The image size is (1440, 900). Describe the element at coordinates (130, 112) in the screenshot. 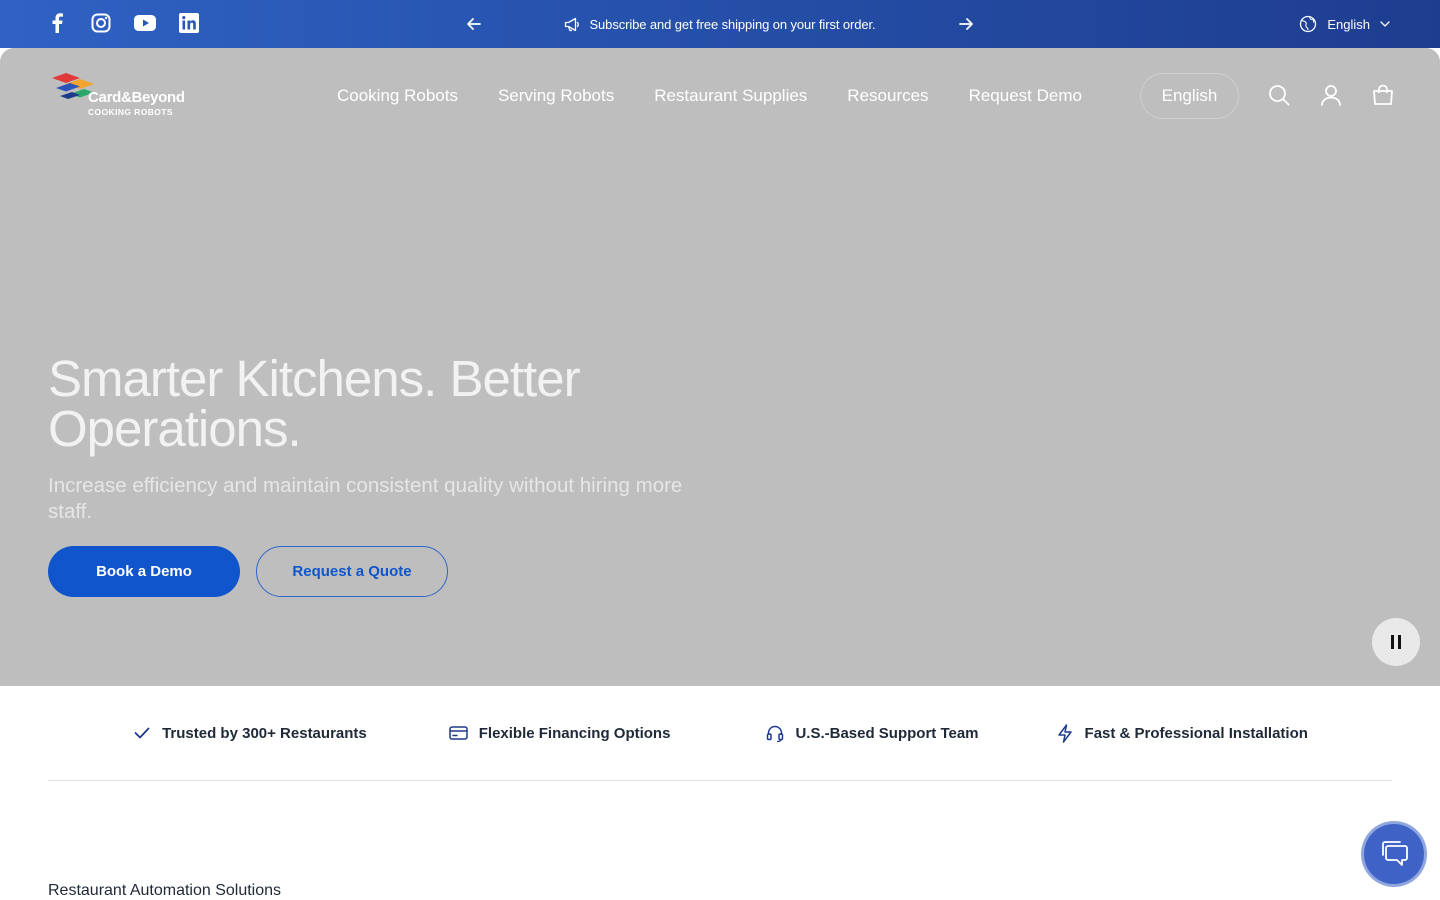

I see `logo-tagline: COOKING ROBOTS` at that location.